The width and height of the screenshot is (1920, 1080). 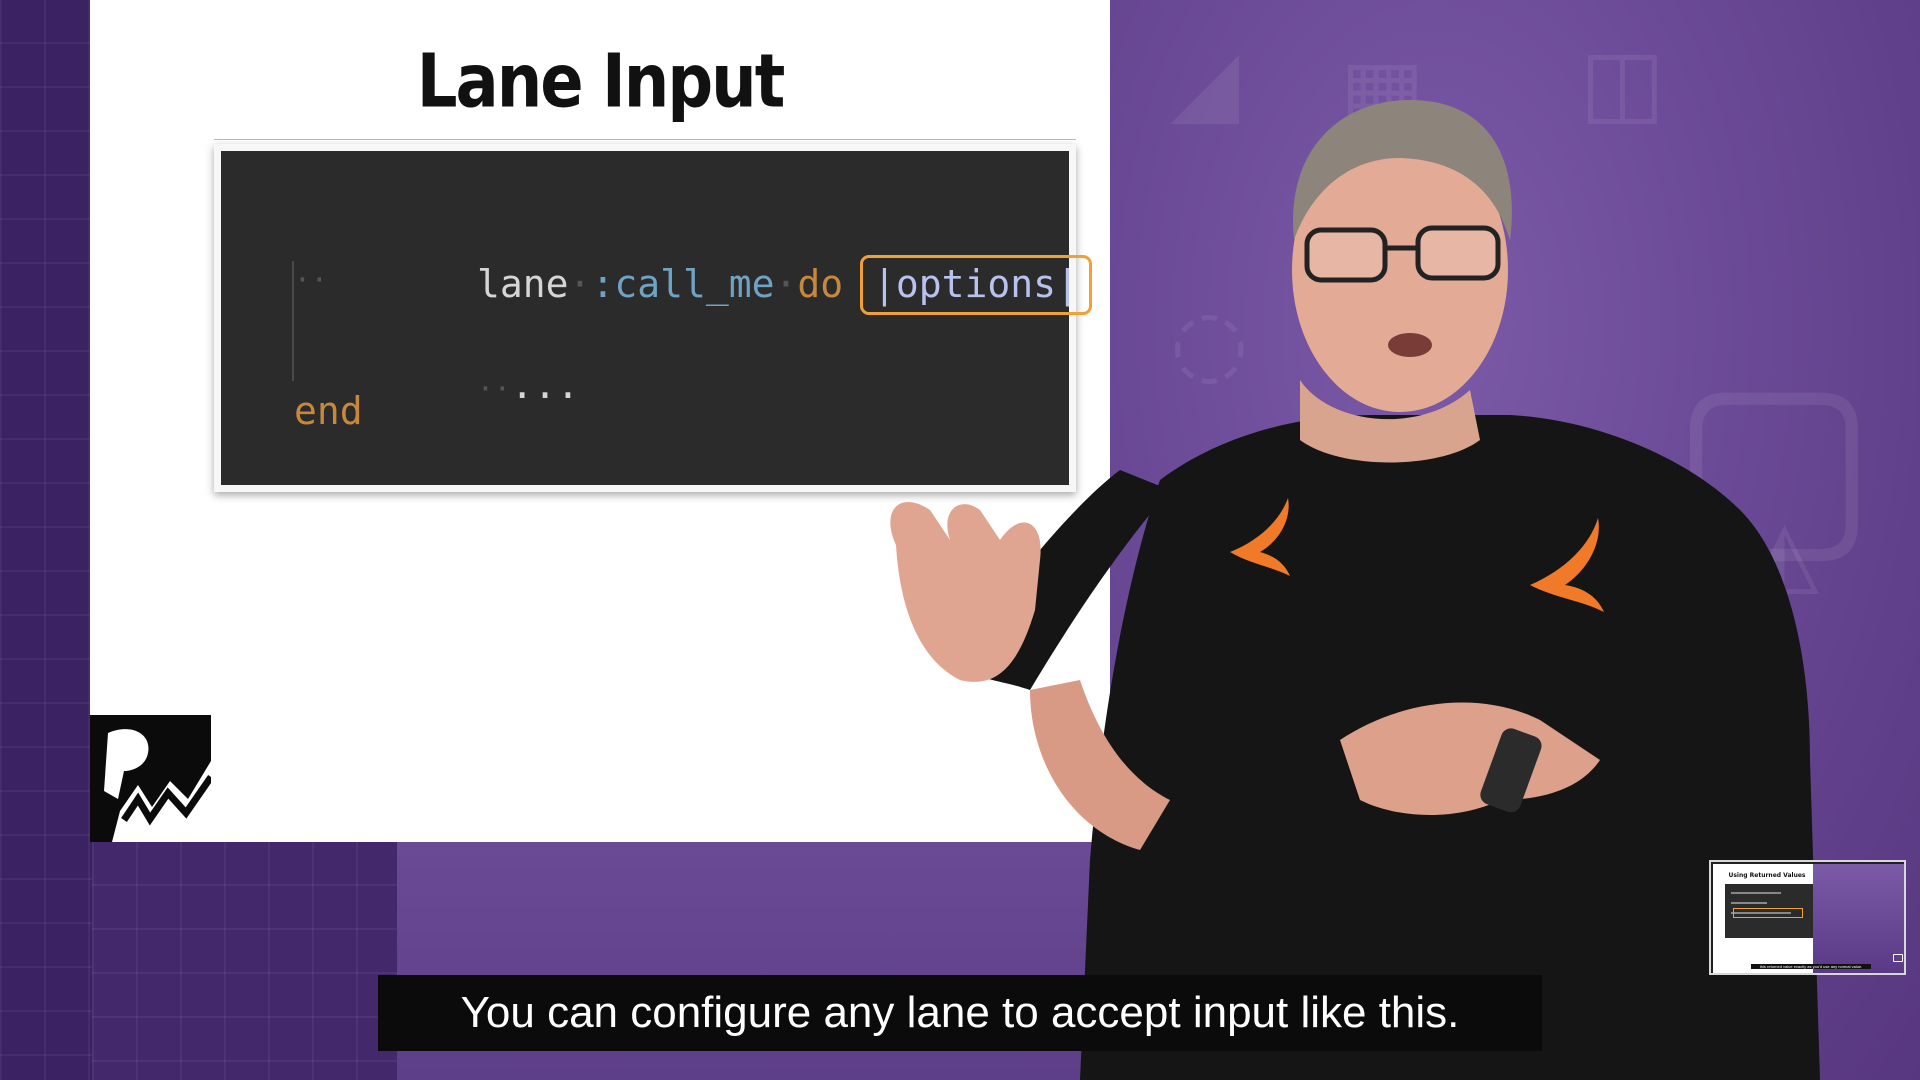 I want to click on thumbnail-title: Using Returned Values, so click(x=1767, y=875).